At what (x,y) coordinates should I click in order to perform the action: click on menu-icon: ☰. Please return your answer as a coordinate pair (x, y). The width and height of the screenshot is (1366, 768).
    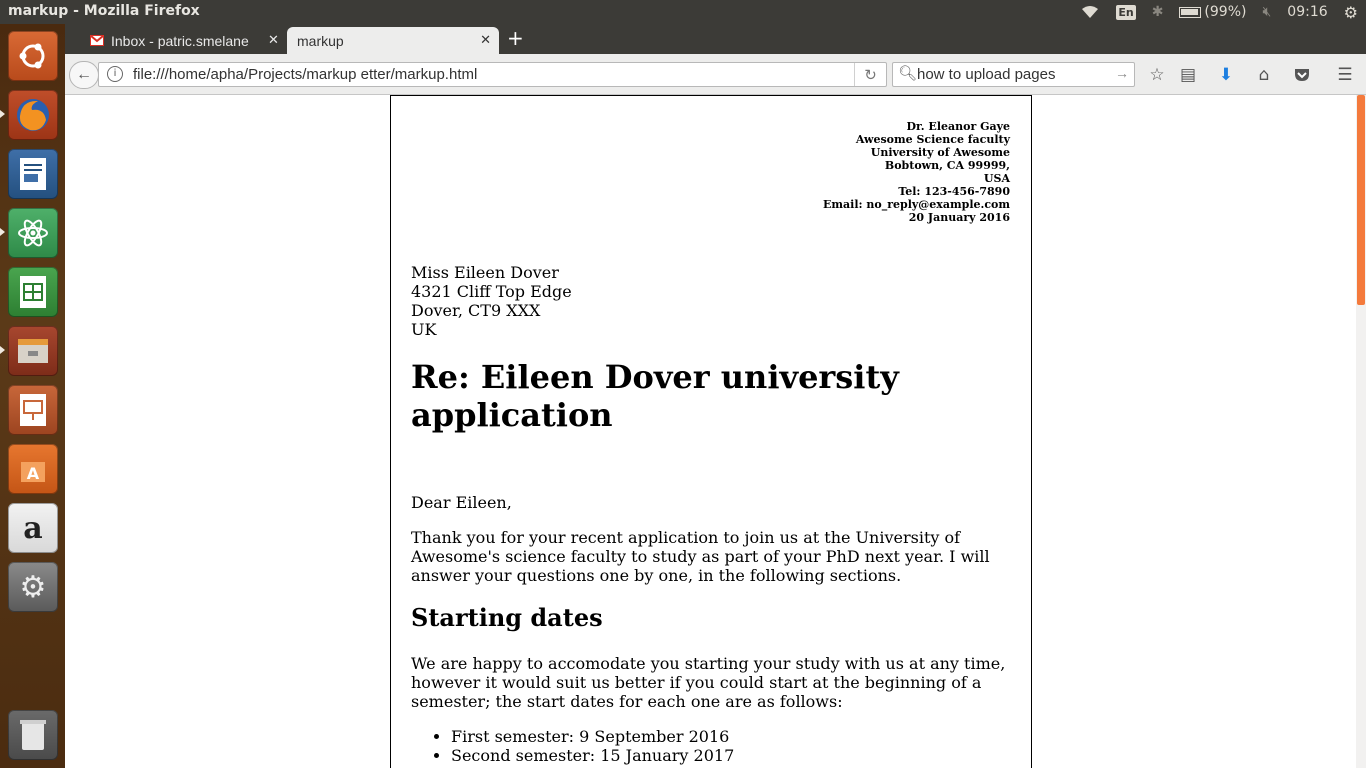
    Looking at the image, I should click on (1345, 75).